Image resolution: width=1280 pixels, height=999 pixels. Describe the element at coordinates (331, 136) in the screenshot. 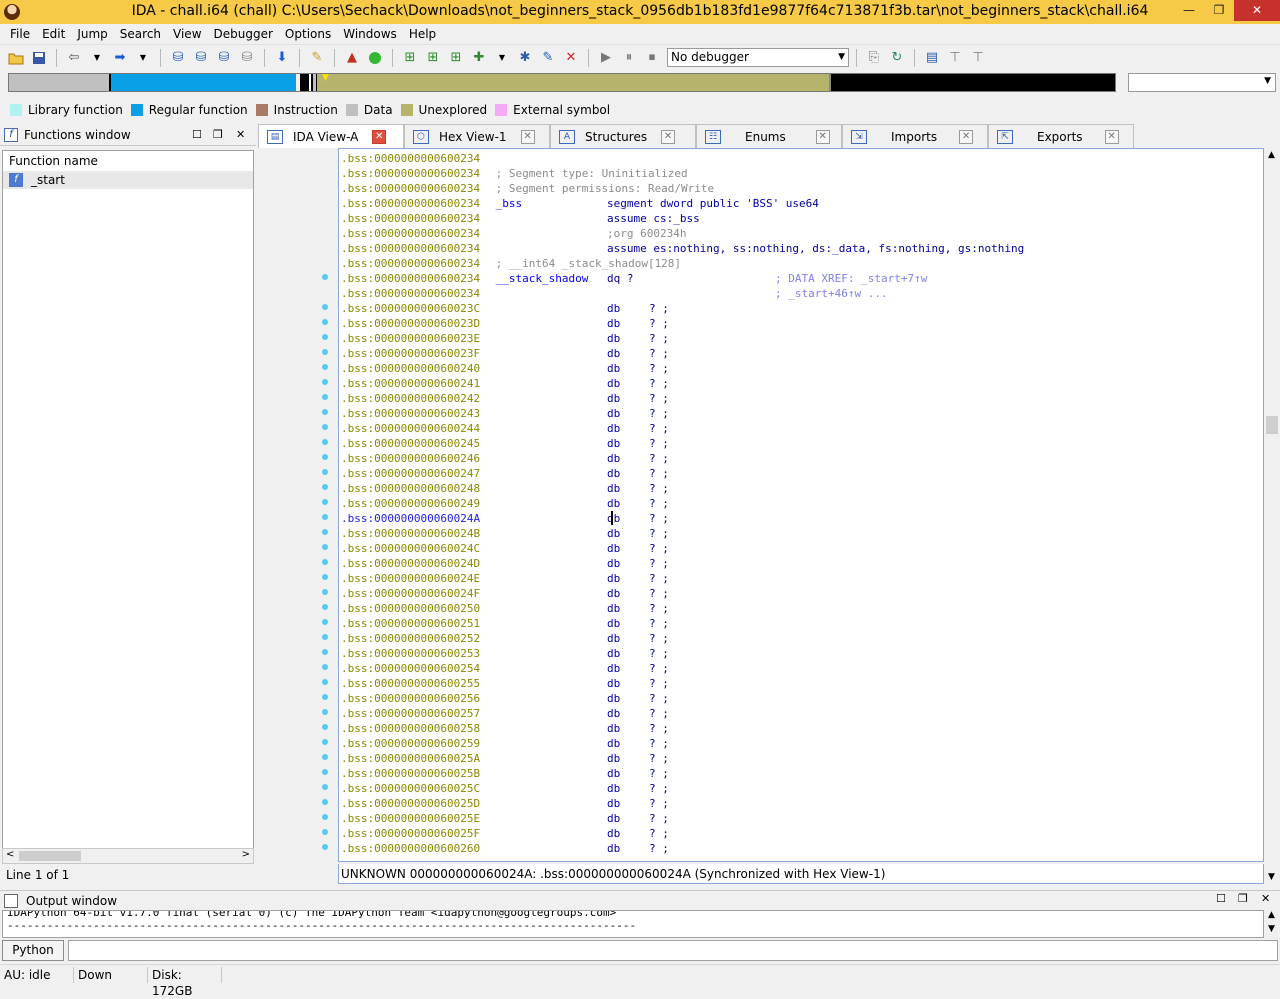

I see `tab-ida-view-a: ▤ IDA View-A ✕` at that location.